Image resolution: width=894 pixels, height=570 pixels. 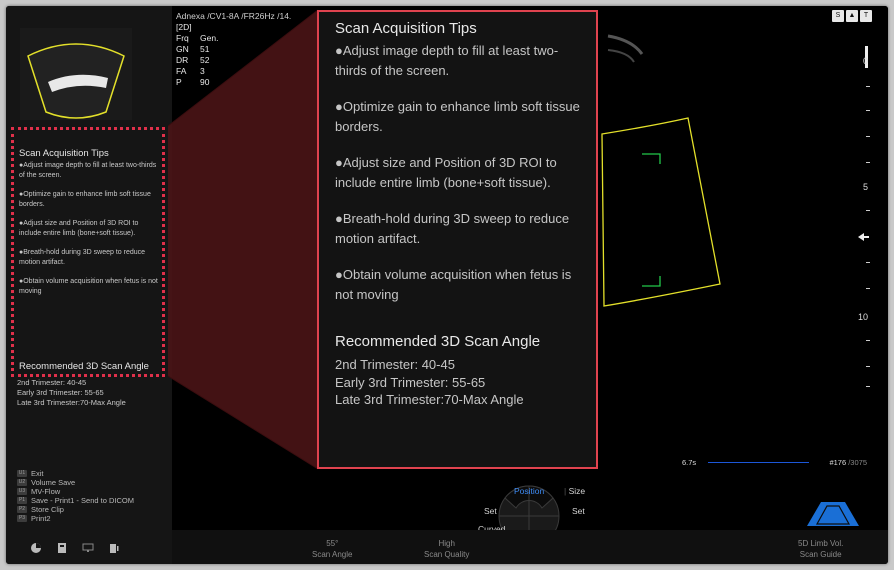 I want to click on battery-icon, so click(x=114, y=548).